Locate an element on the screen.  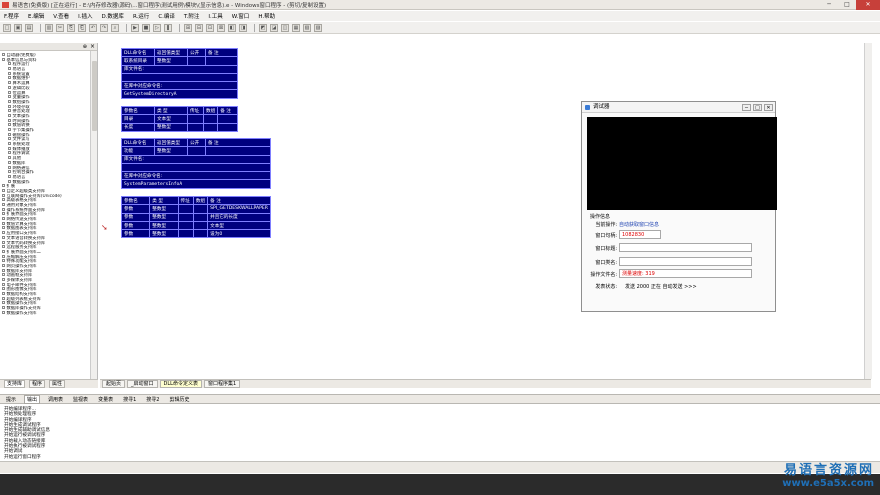
toolbar-button-icon: ▨ is located at coordinates (318, 27).